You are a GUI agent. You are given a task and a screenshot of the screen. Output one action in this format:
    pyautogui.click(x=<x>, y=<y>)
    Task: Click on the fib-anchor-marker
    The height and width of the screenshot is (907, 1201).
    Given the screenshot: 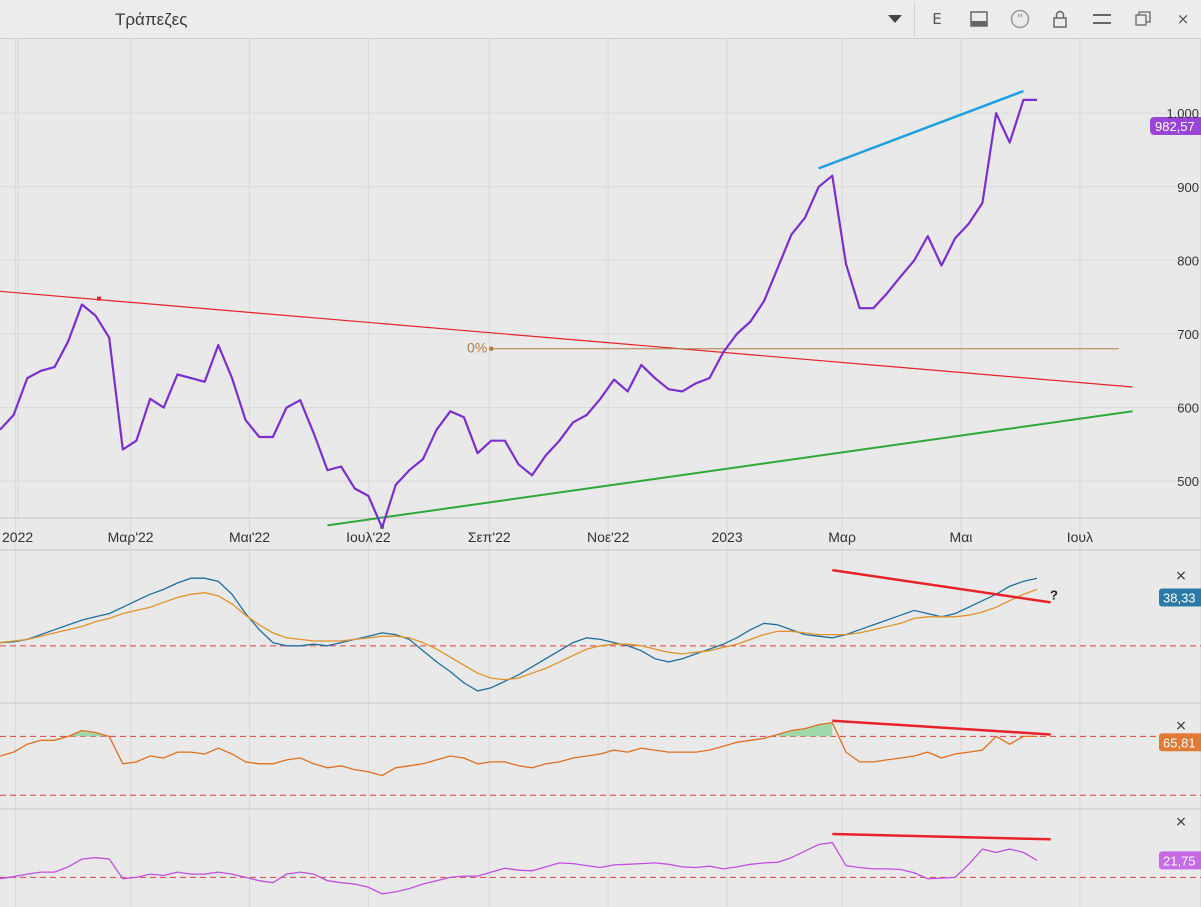 What is the action you would take?
    pyautogui.click(x=491, y=348)
    